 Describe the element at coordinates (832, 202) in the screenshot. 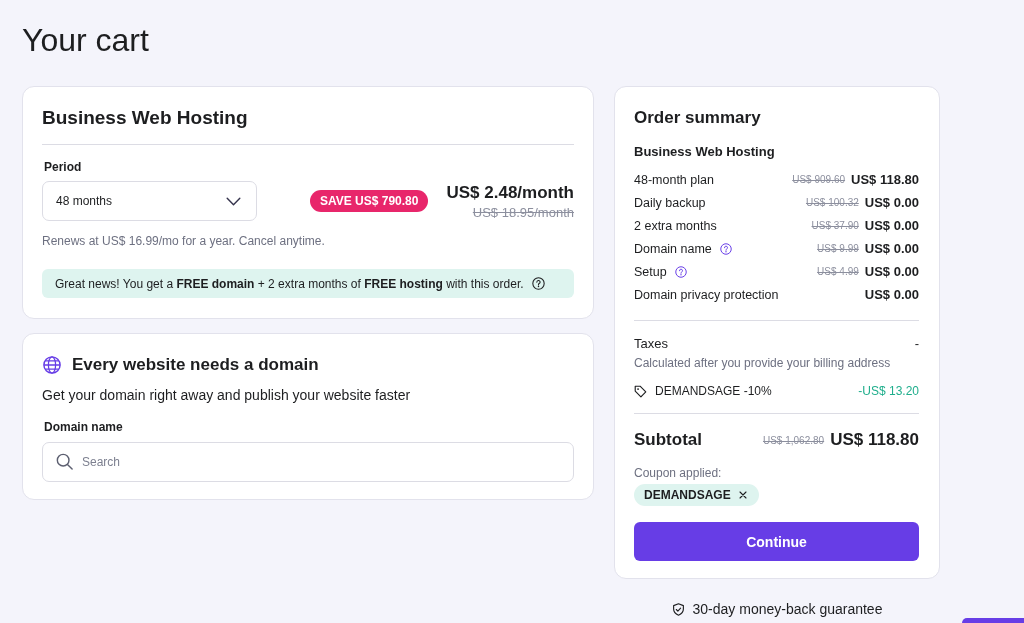

I see `old-price: US$ 100.32` at that location.